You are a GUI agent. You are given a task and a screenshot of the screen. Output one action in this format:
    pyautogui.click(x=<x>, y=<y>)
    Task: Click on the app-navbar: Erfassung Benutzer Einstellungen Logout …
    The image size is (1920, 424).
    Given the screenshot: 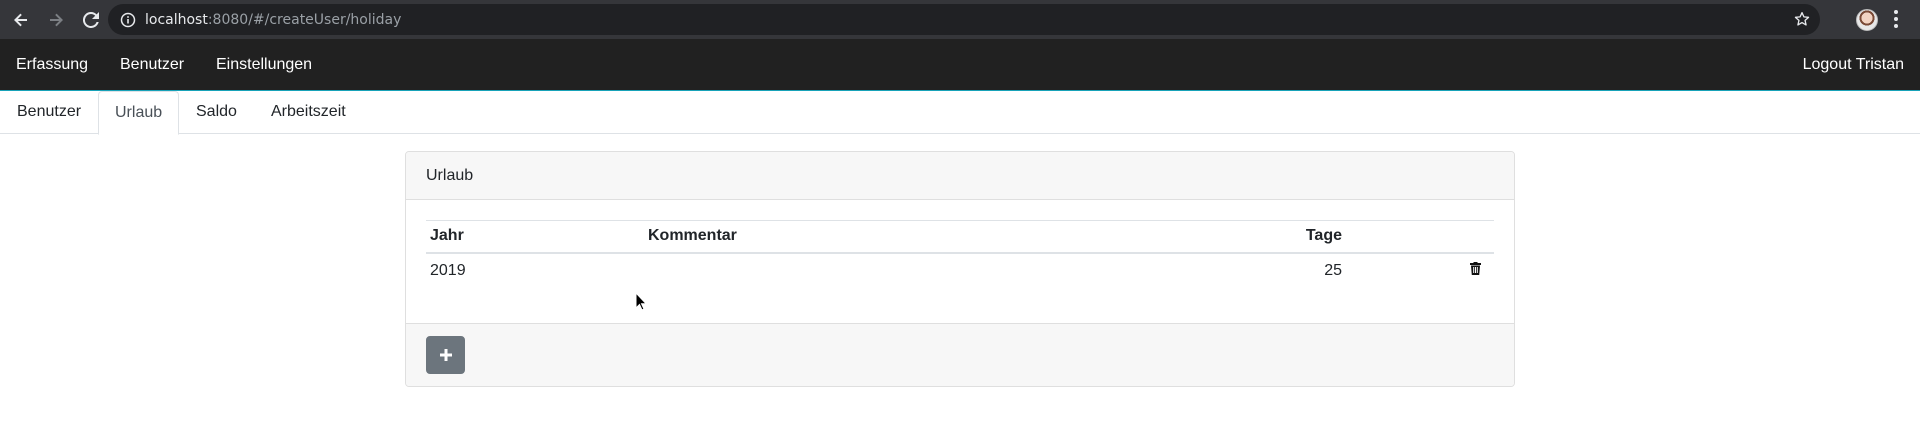 What is the action you would take?
    pyautogui.click(x=960, y=65)
    